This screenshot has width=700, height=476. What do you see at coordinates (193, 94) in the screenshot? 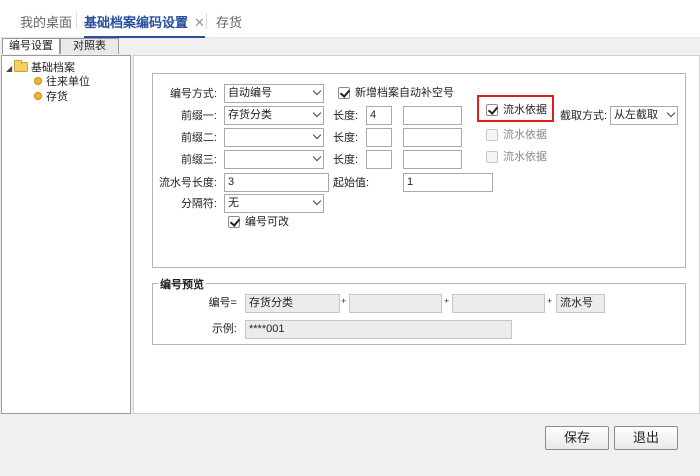
I see `numbering-mode-label: 编号方式:` at bounding box center [193, 94].